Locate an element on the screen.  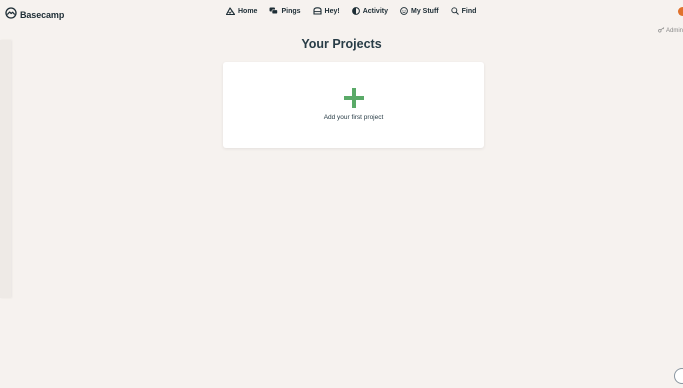
admin-link: Admin is located at coordinates (670, 31).